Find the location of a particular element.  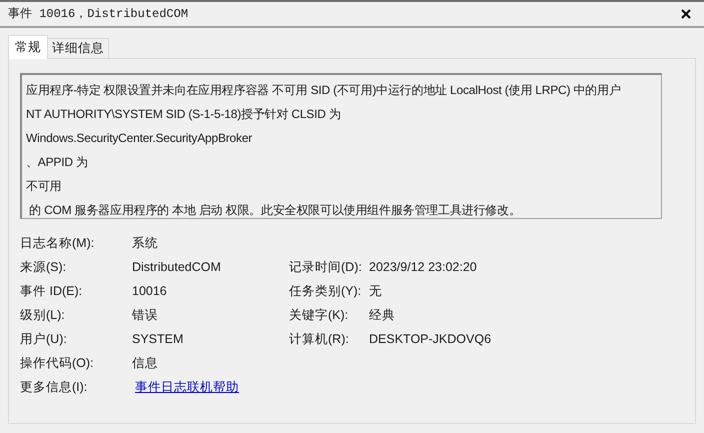

field-label: 日志名称(M): is located at coordinates (58, 243).